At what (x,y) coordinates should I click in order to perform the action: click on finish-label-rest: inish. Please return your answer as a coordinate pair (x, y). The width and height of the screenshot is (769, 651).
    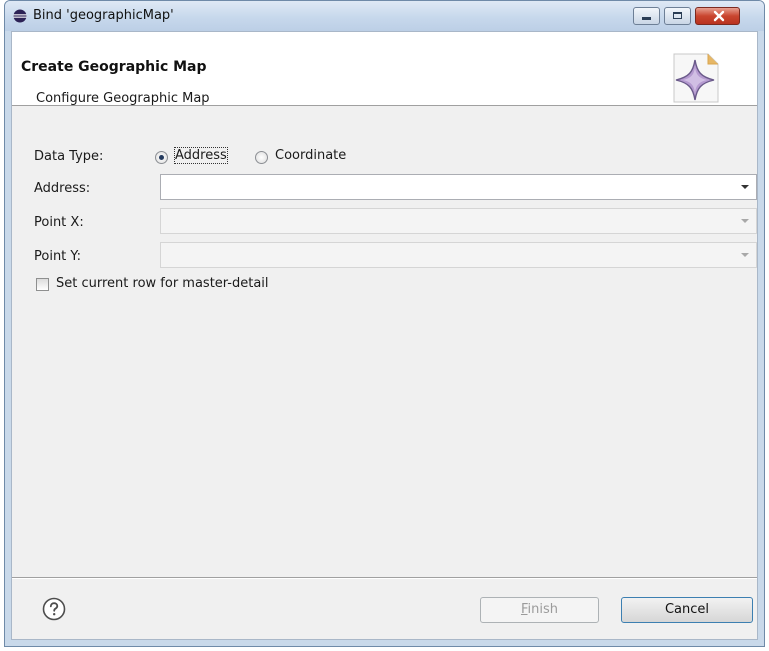
    Looking at the image, I should click on (543, 609).